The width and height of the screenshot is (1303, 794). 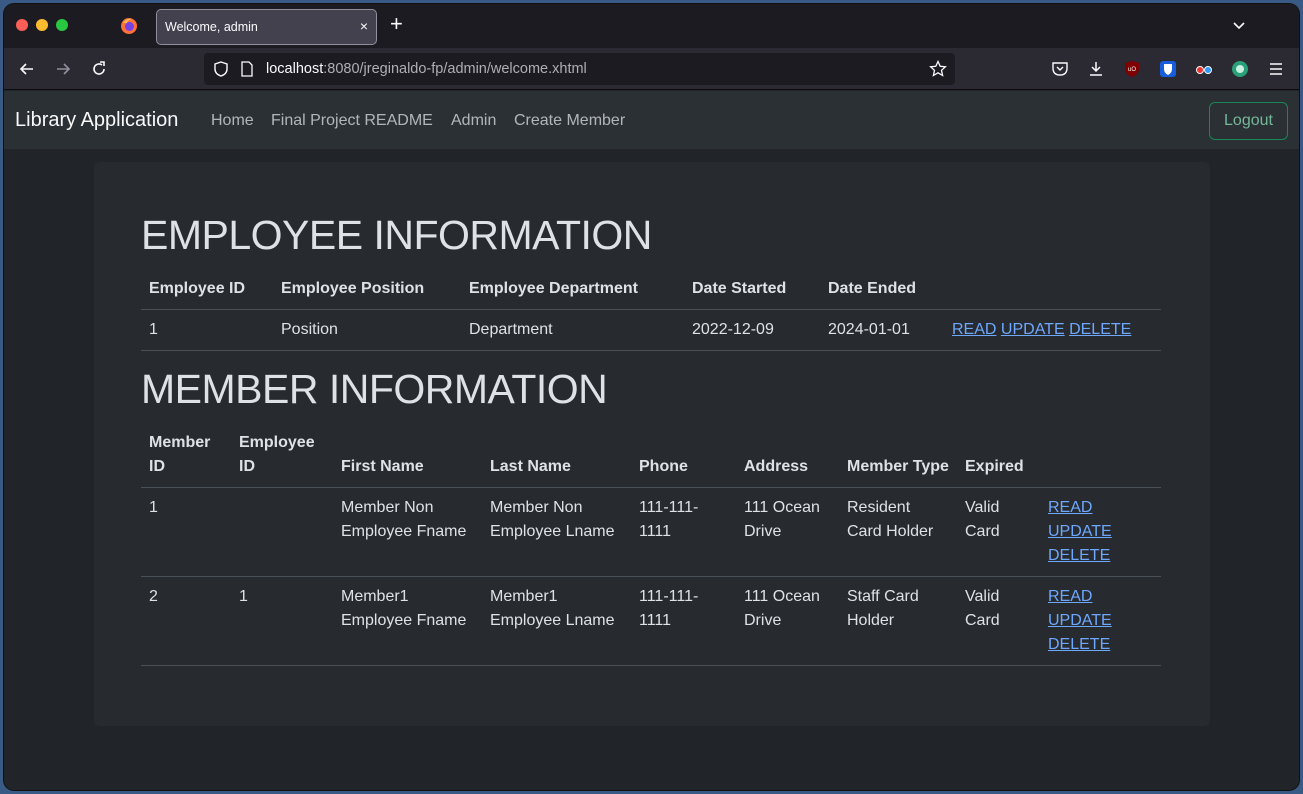 I want to click on svg-text: uO, so click(x=1132, y=70).